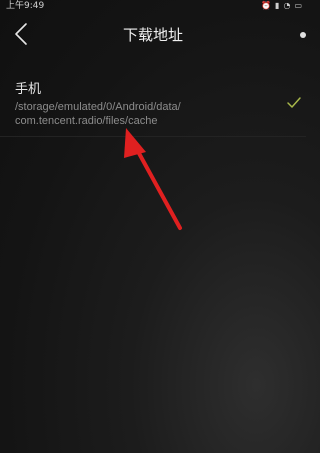 This screenshot has height=453, width=320. I want to click on alarm-icon: ⏰, so click(266, 5).